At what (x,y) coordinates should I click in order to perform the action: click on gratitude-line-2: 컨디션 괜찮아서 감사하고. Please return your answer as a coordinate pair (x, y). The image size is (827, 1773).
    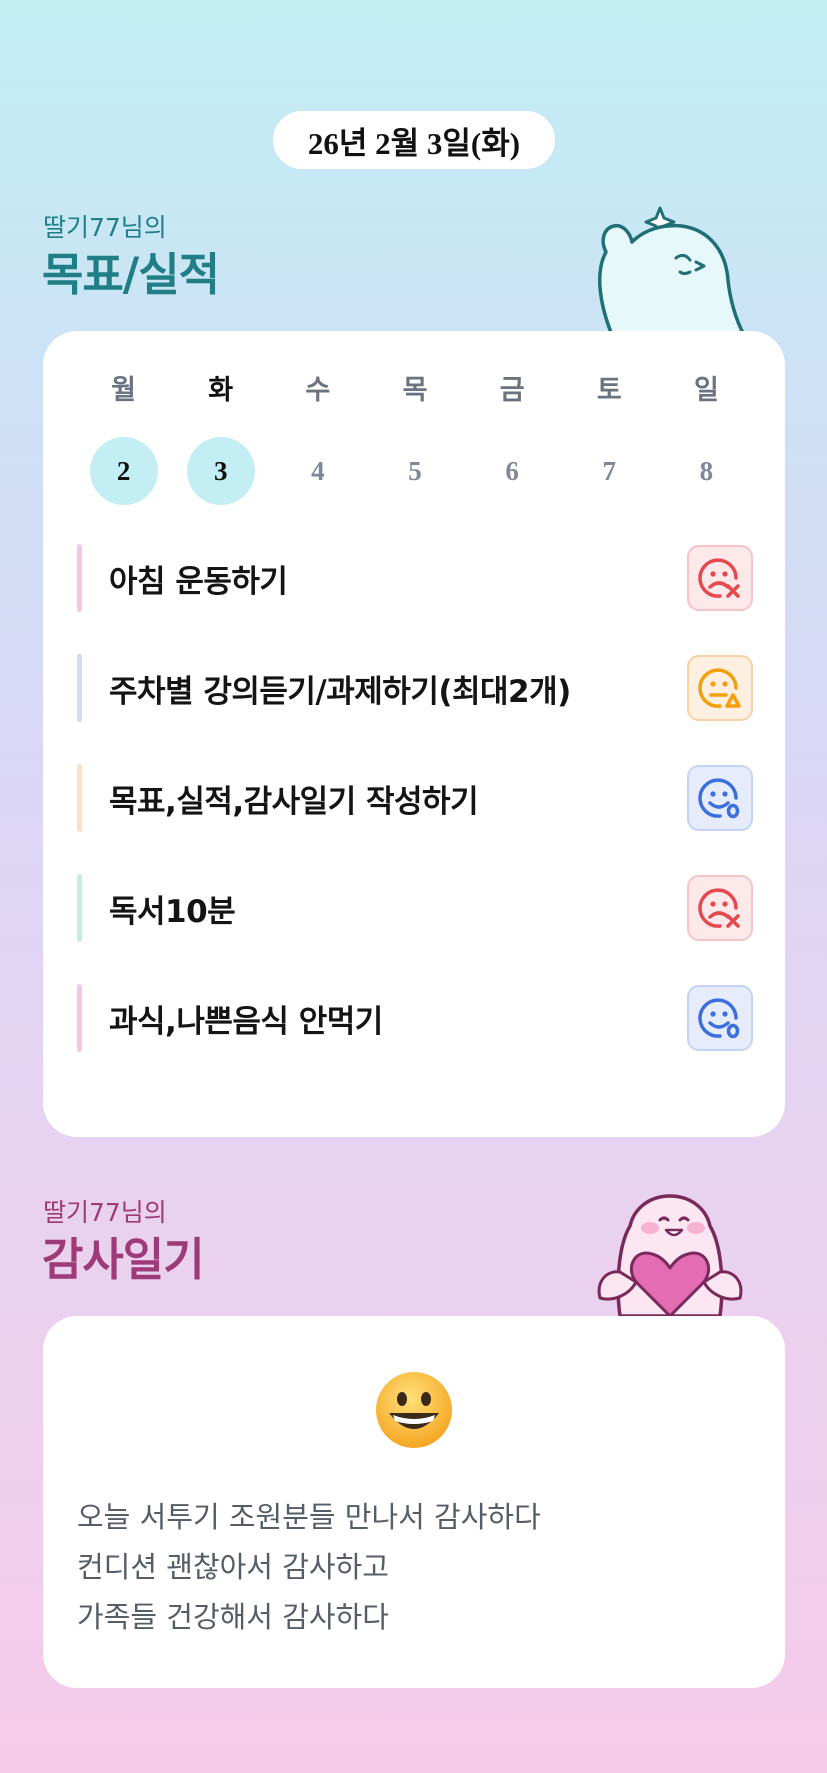
    Looking at the image, I should click on (233, 1567).